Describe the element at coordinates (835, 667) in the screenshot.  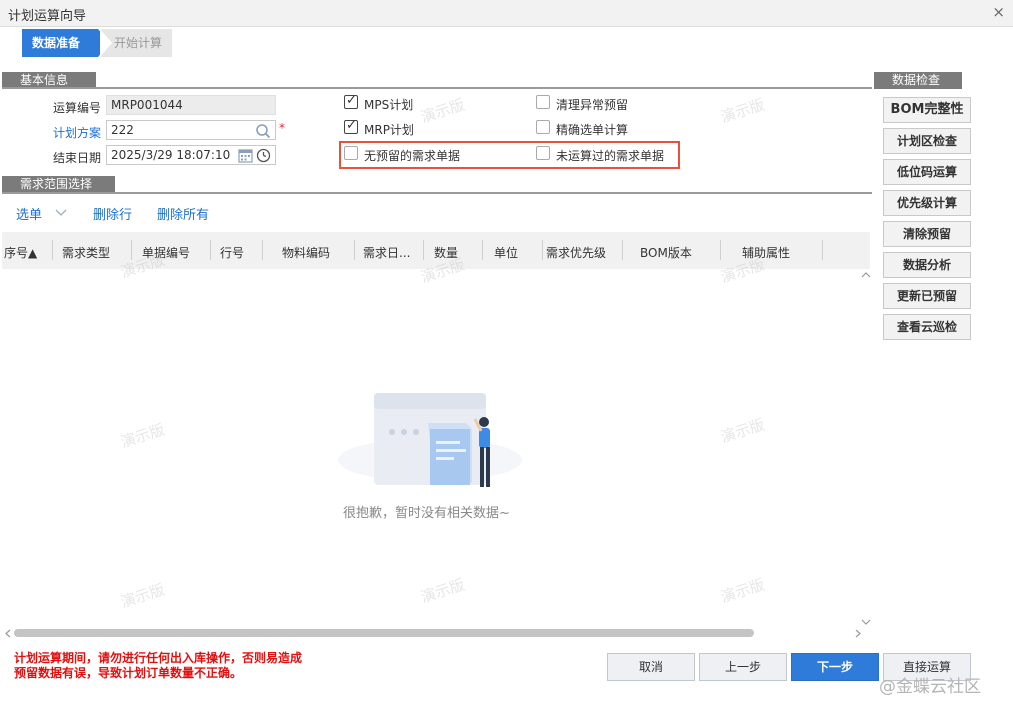
I see `next-step-button: 下一步` at that location.